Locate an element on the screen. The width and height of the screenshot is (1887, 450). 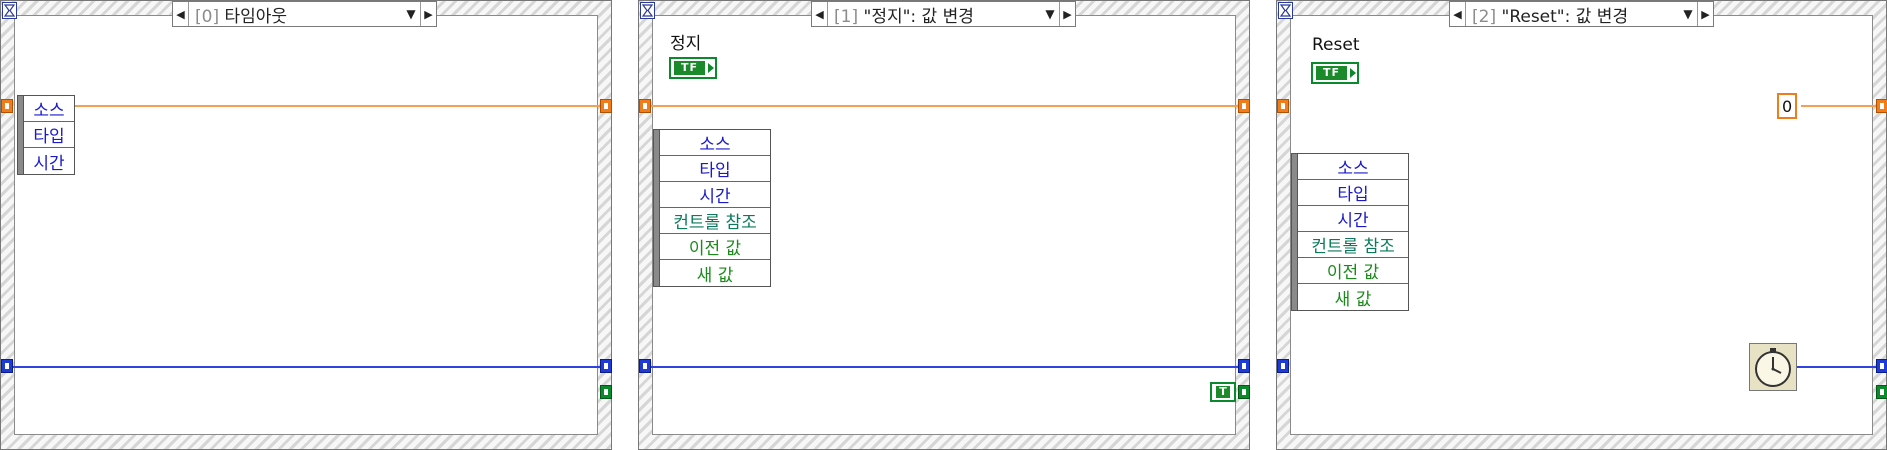
case-index: [0] is located at coordinates (207, 16).